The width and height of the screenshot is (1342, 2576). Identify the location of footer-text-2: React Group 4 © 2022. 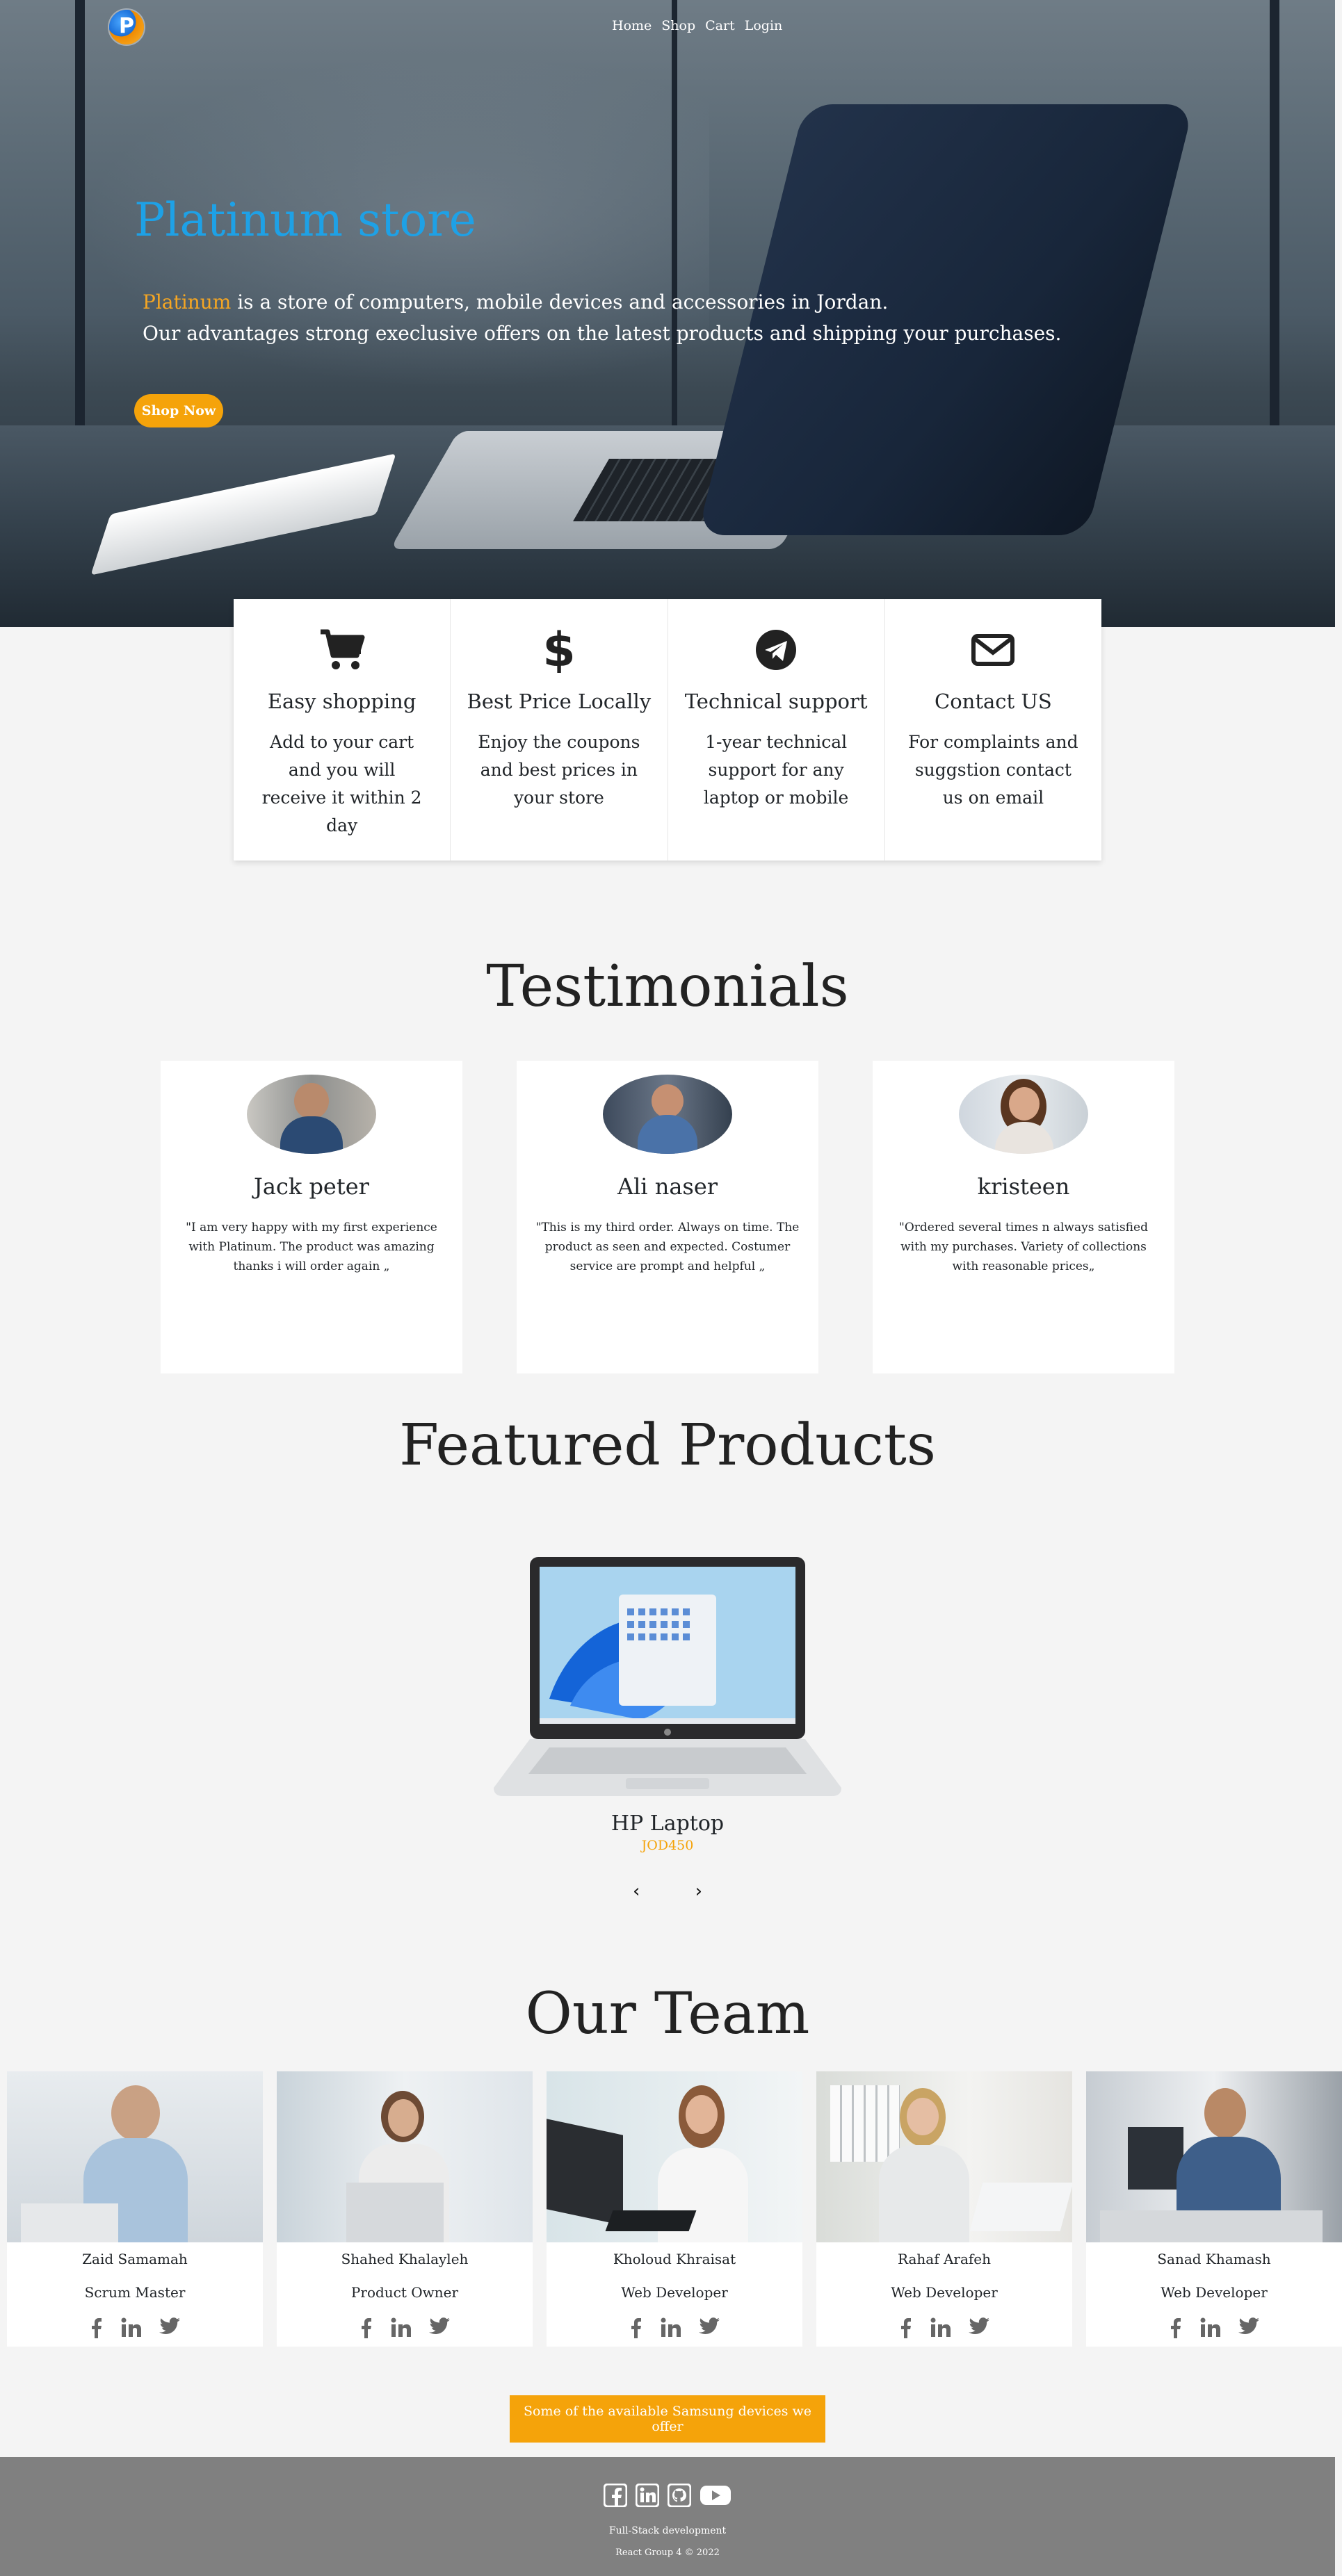
(667, 2553).